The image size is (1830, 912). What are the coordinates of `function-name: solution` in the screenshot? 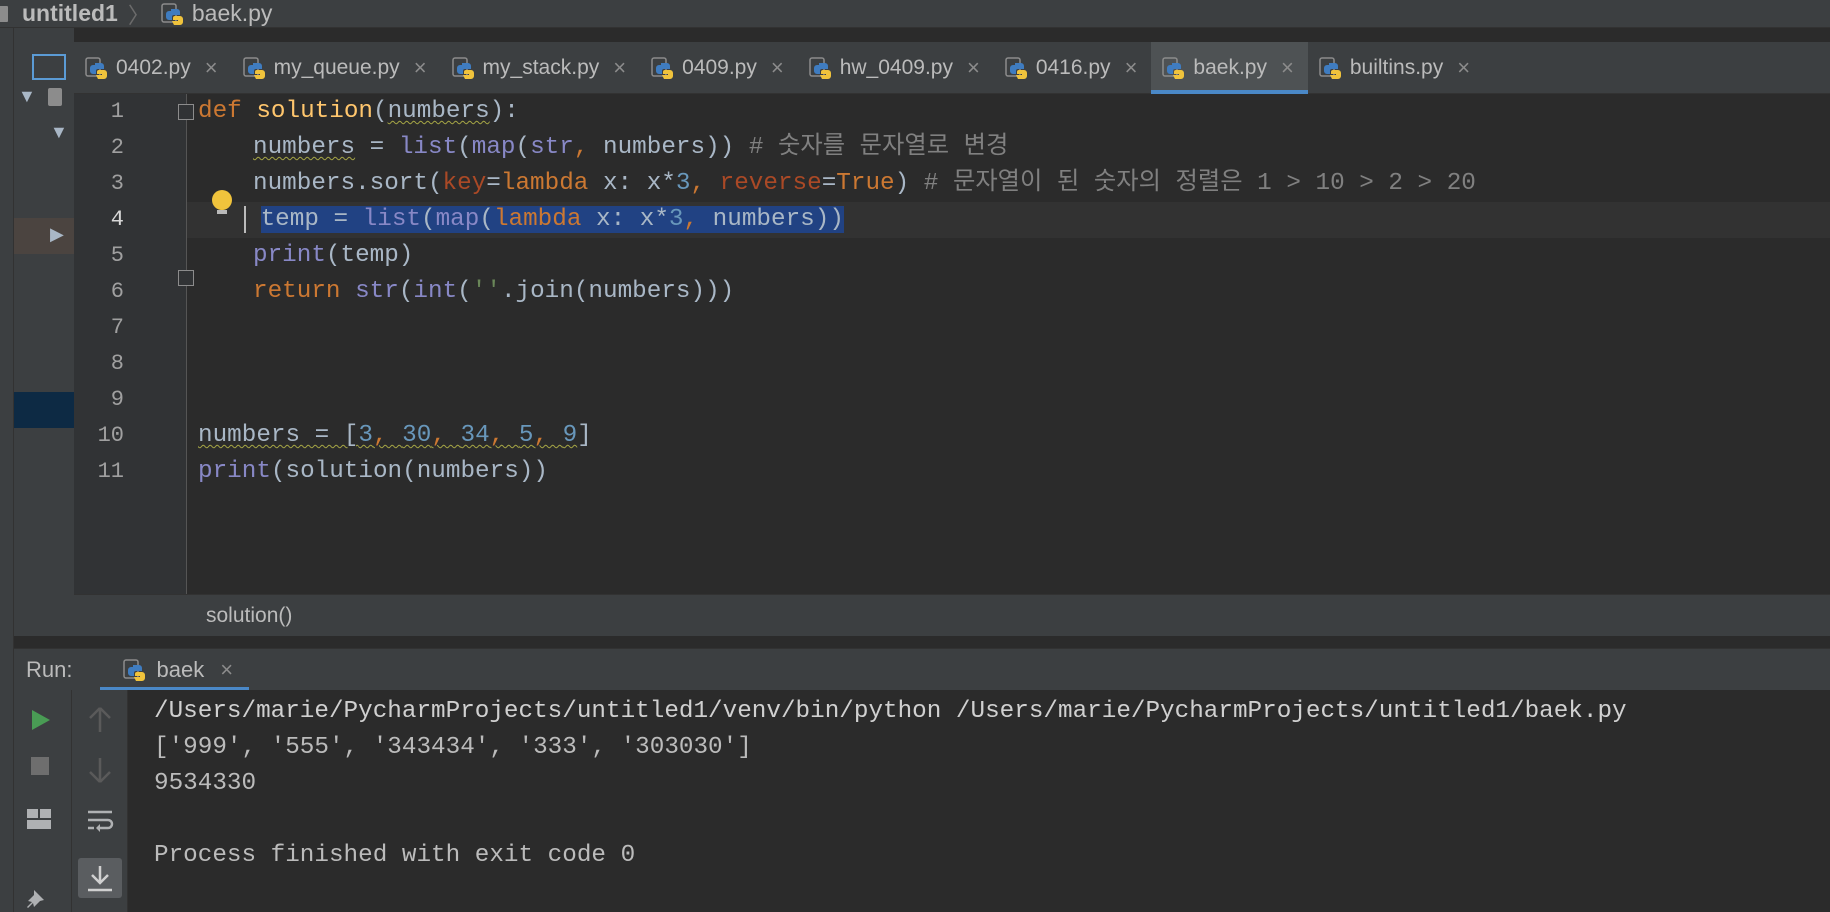 It's located at (314, 111).